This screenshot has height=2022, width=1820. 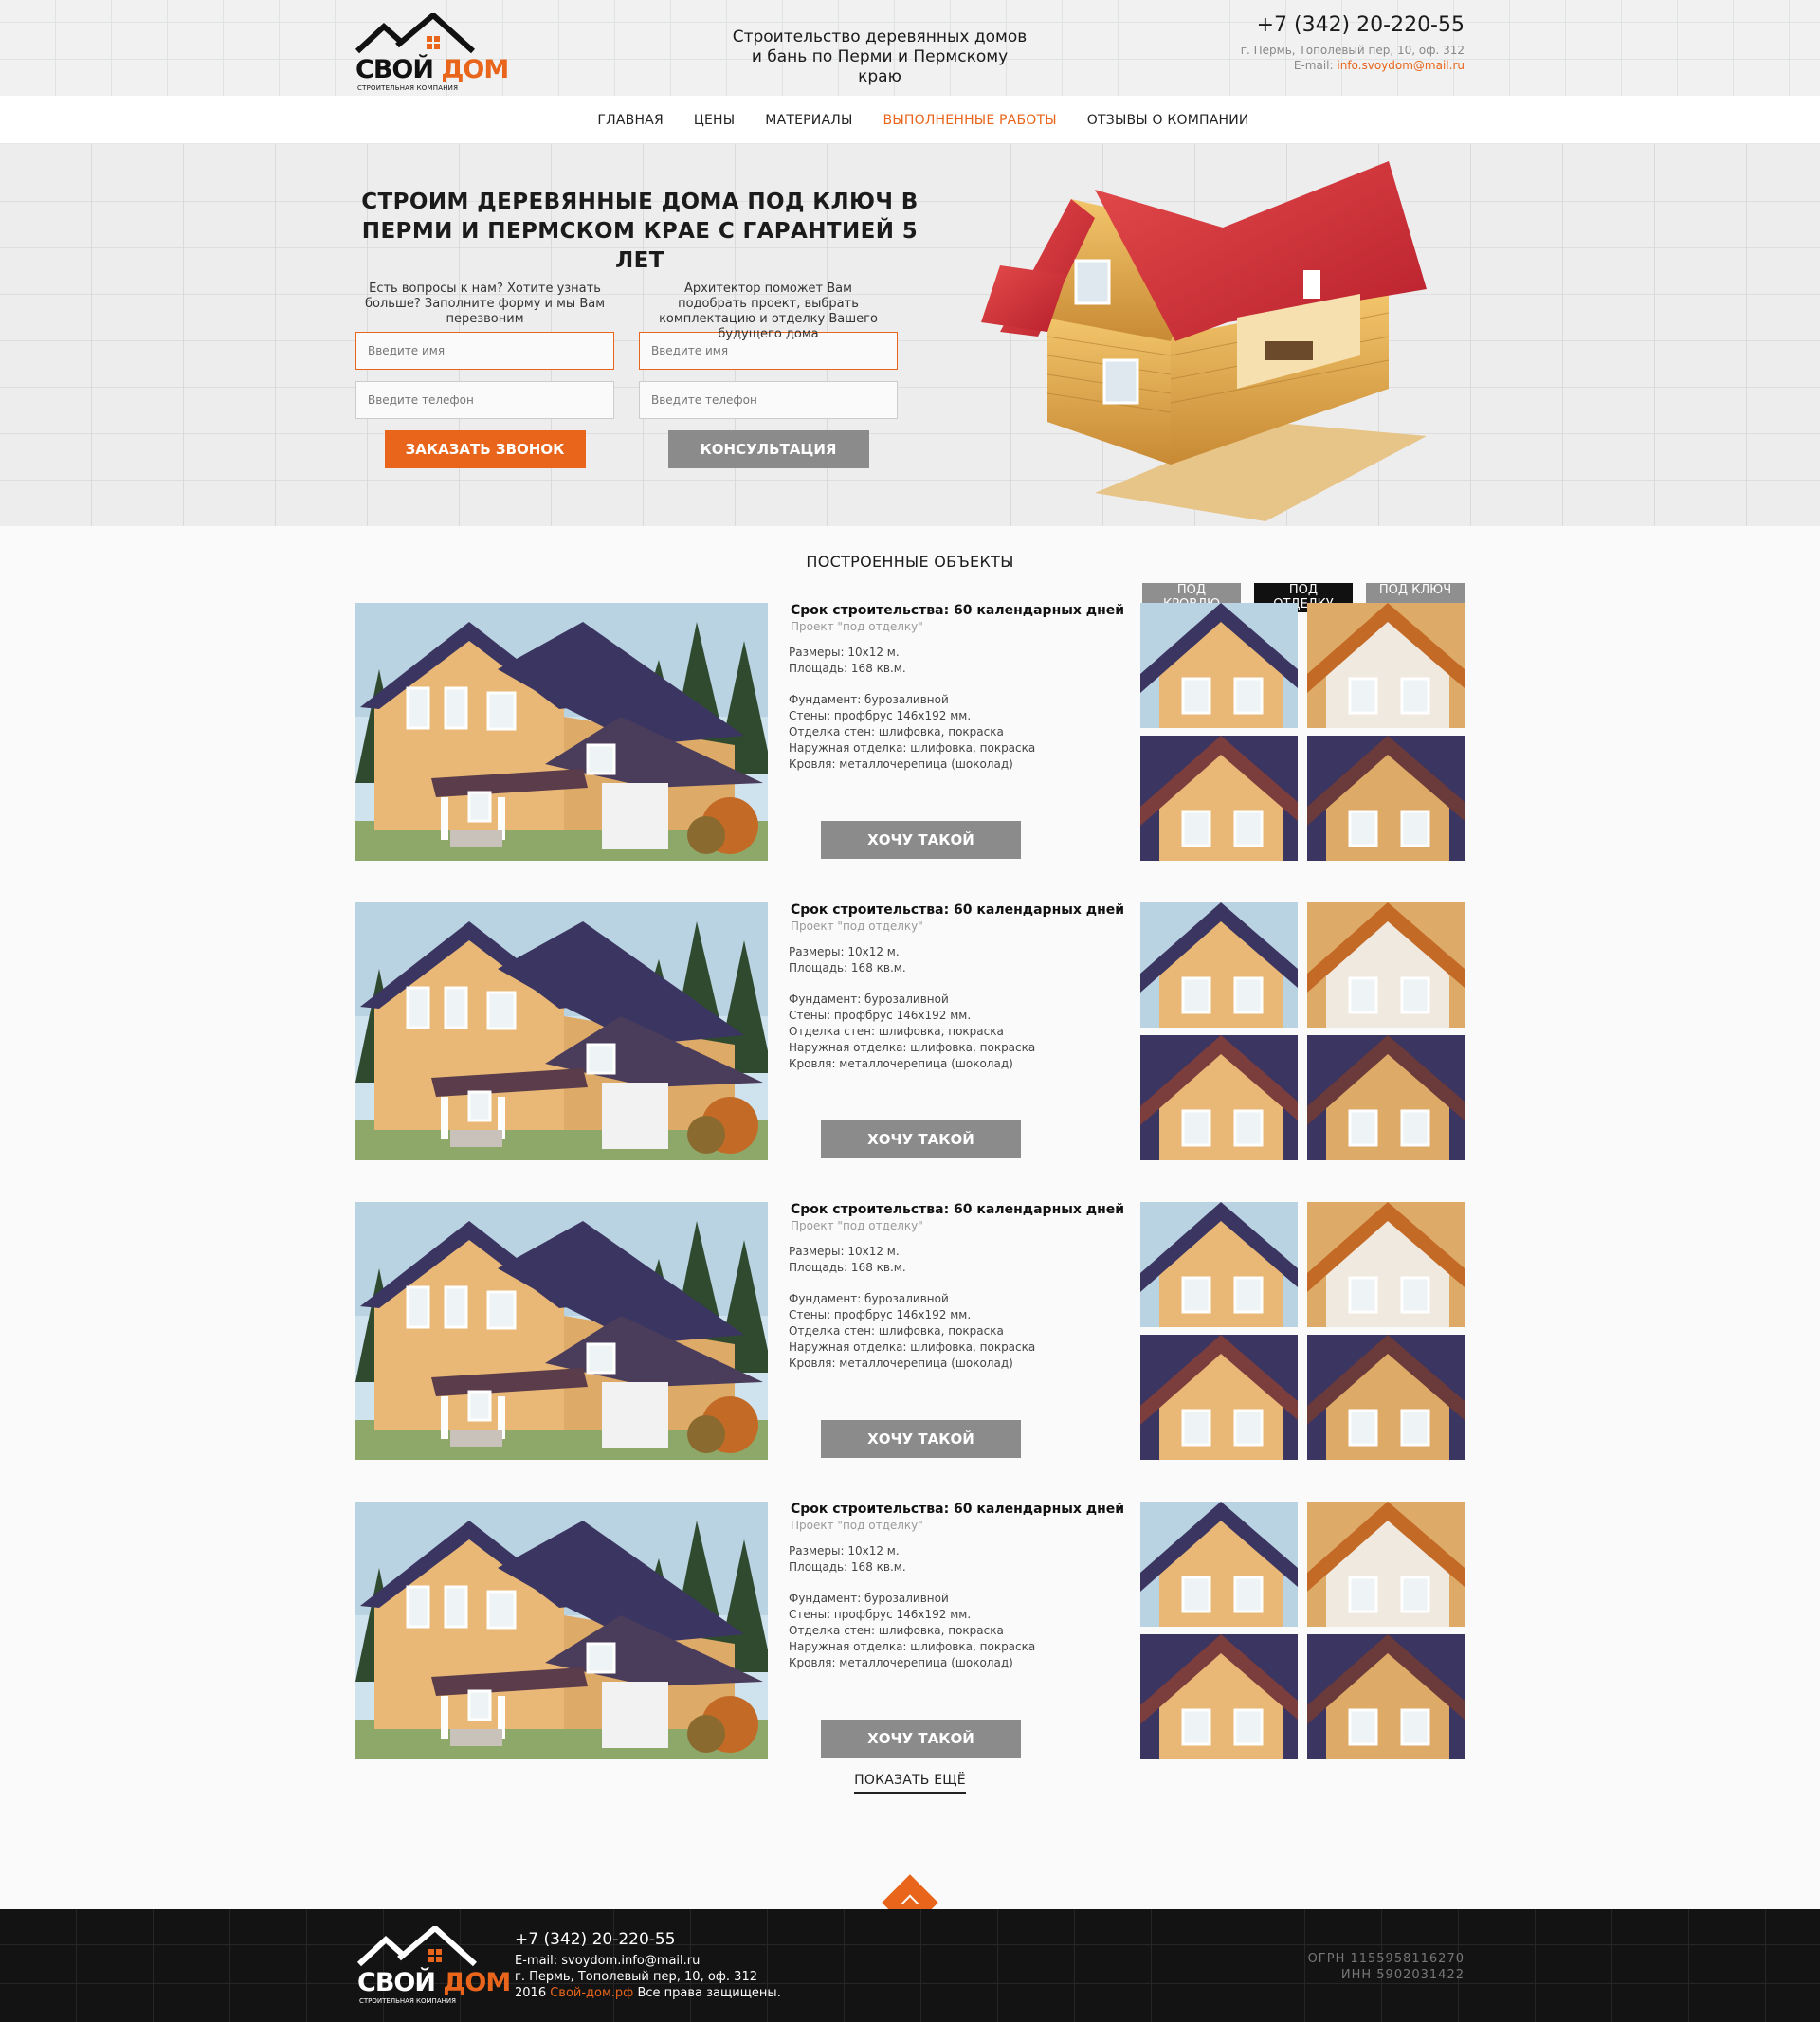 What do you see at coordinates (485, 449) in the screenshot?
I see `order-call-button: ЗАКАЗАТЬ ЗВОНОК` at bounding box center [485, 449].